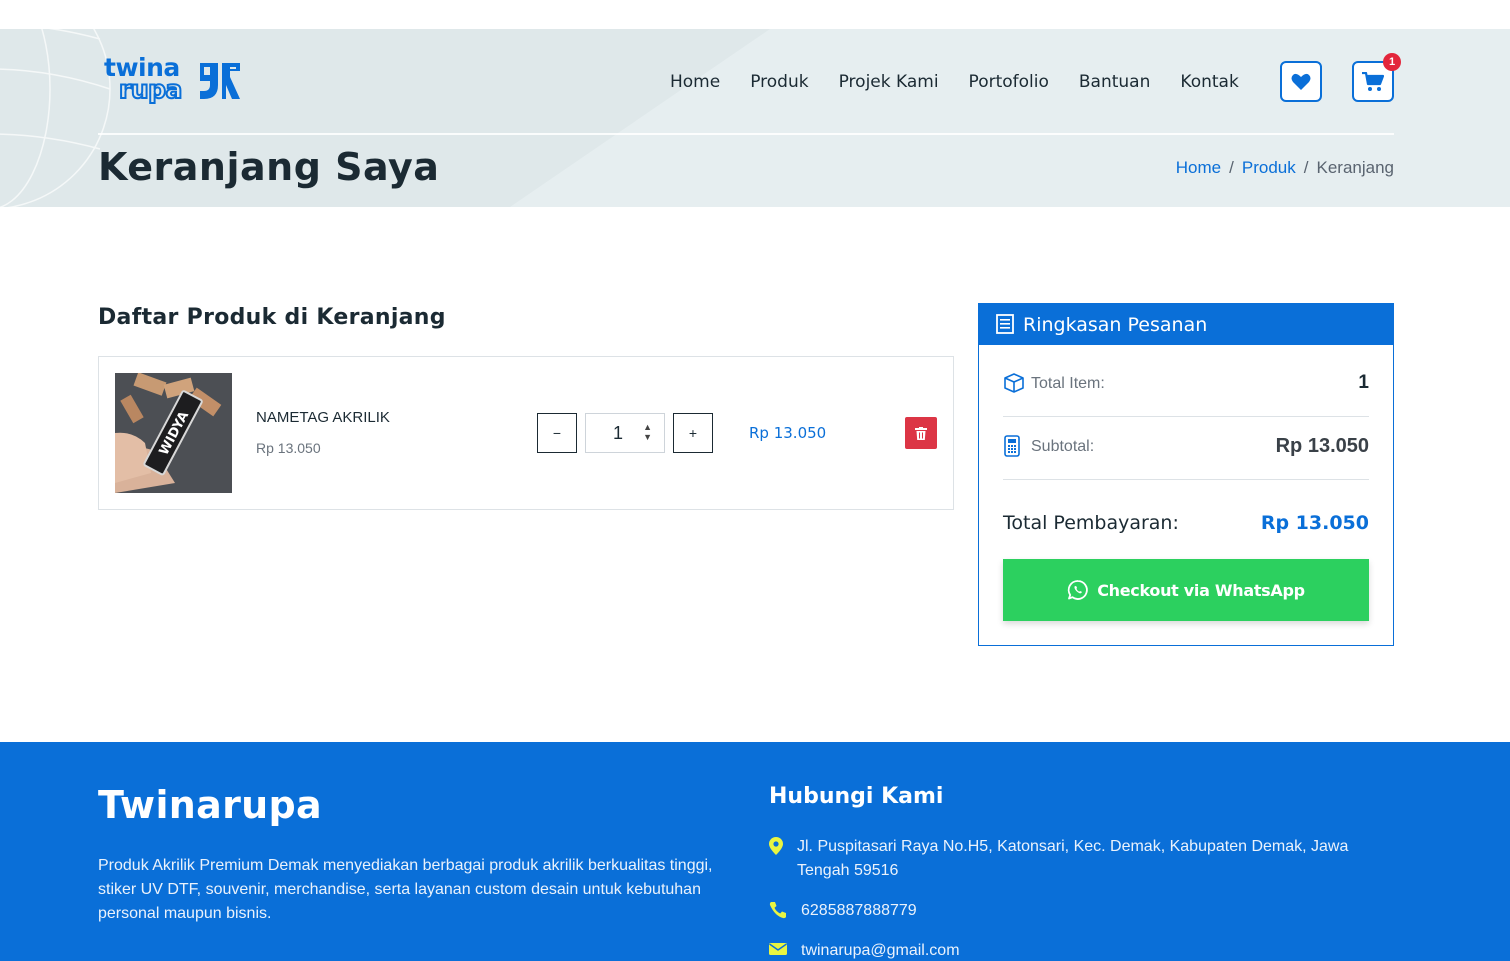 Image resolution: width=1510 pixels, height=961 pixels. What do you see at coordinates (778, 949) in the screenshot?
I see `envelope-icon` at bounding box center [778, 949].